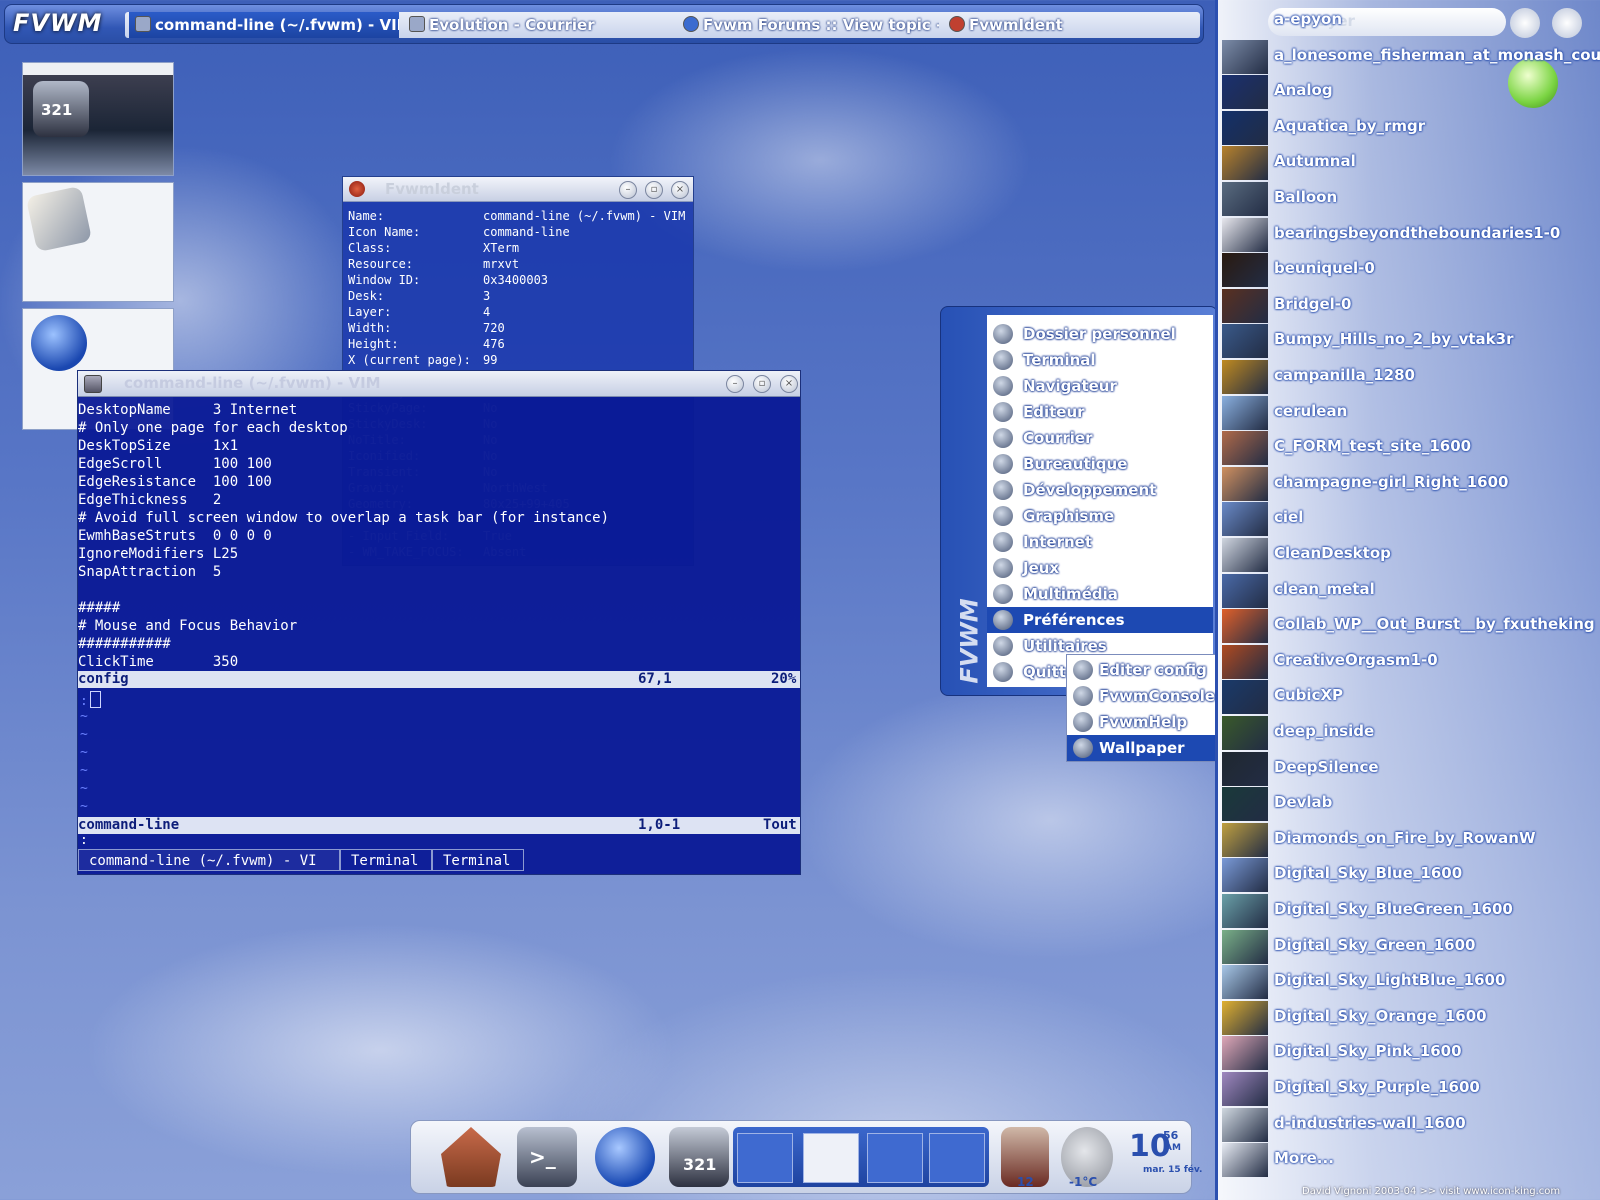 The width and height of the screenshot is (1600, 1200). I want to click on wallpaper-item: Digital_Sky_Green_1600, so click(1411, 946).